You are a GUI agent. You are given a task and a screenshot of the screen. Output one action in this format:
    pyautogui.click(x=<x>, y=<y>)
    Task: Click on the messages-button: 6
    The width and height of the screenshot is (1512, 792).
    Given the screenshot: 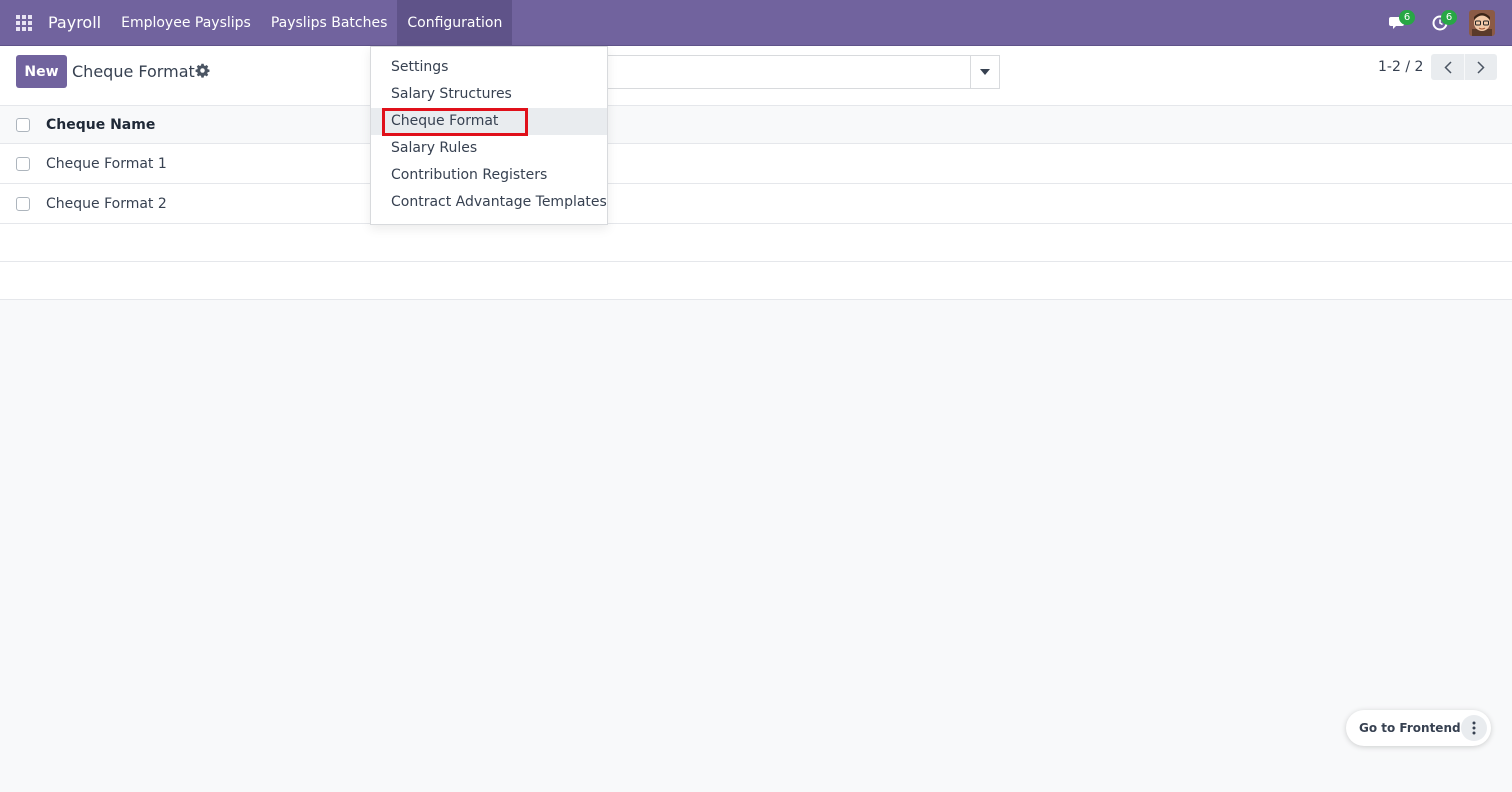 What is the action you would take?
    pyautogui.click(x=1398, y=23)
    